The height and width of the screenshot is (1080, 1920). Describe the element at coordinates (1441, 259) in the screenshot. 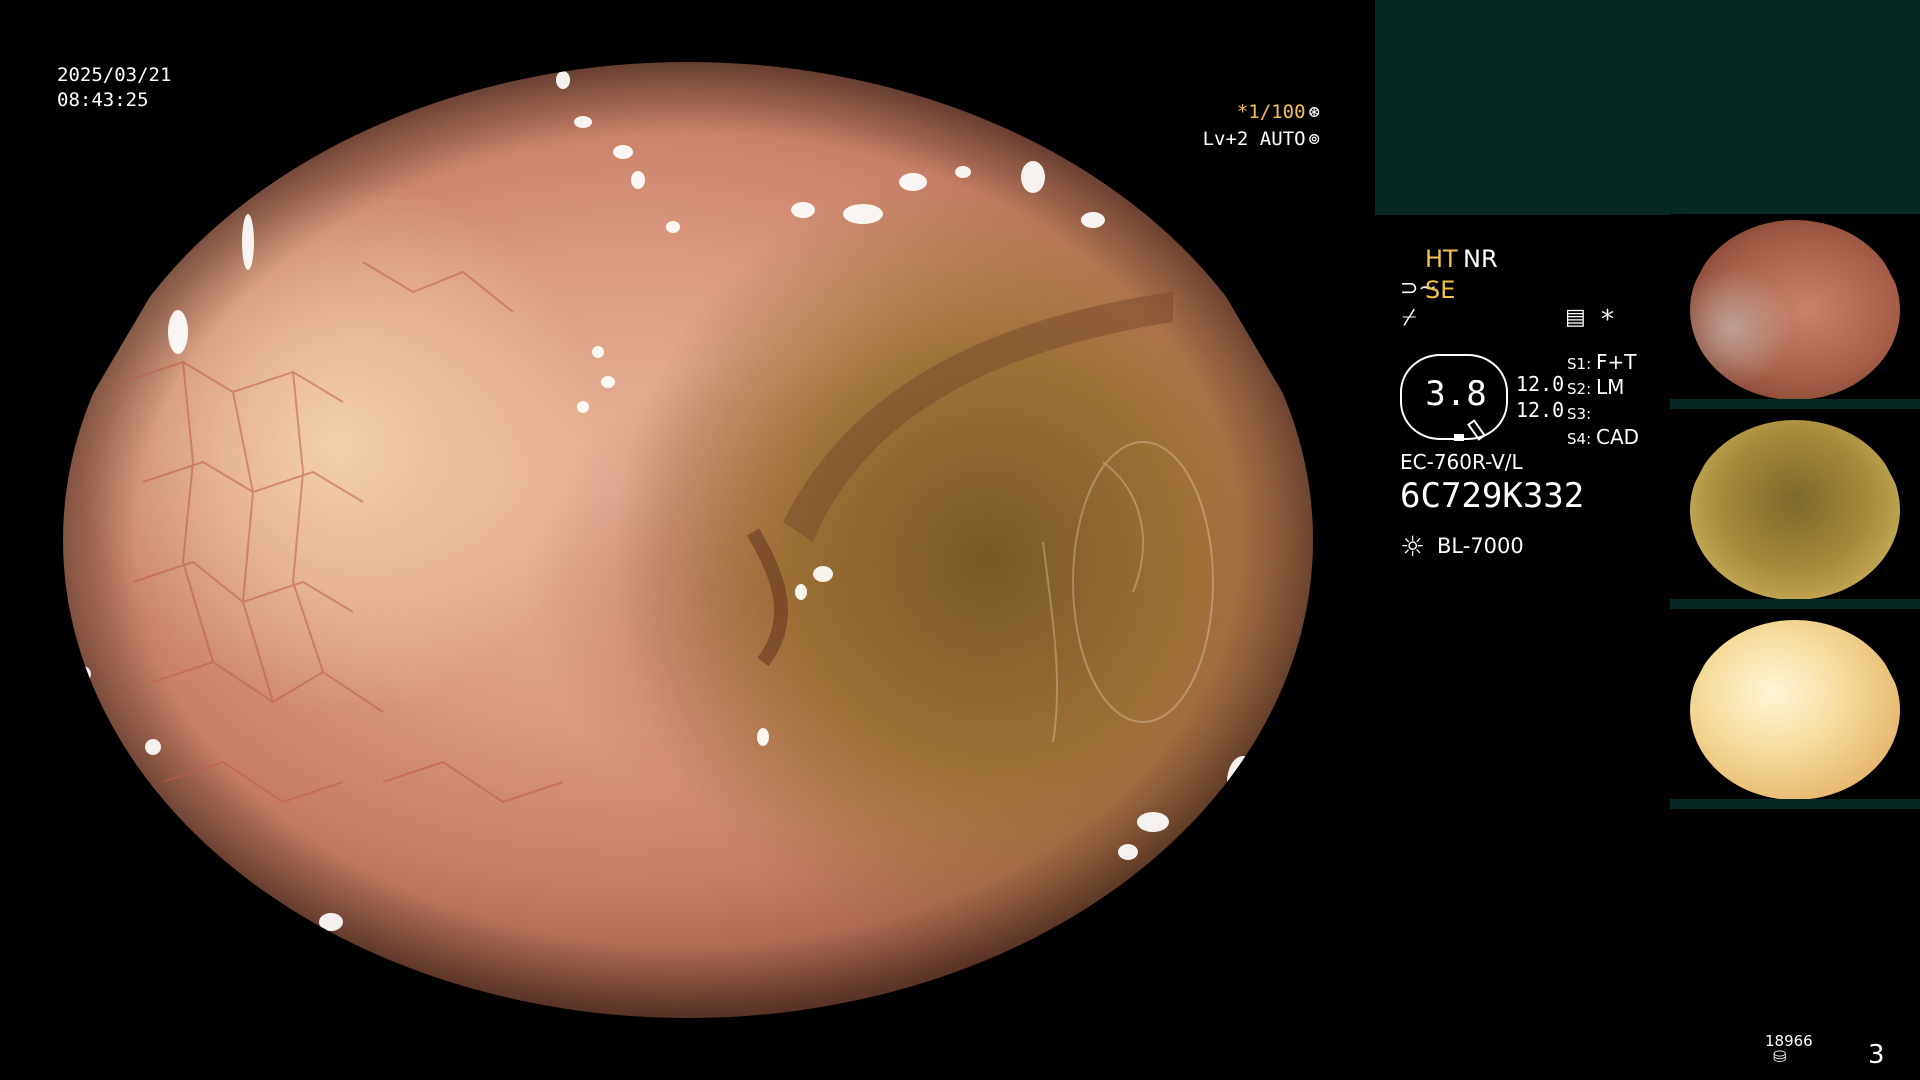

I see `ht-indicator: HT` at that location.